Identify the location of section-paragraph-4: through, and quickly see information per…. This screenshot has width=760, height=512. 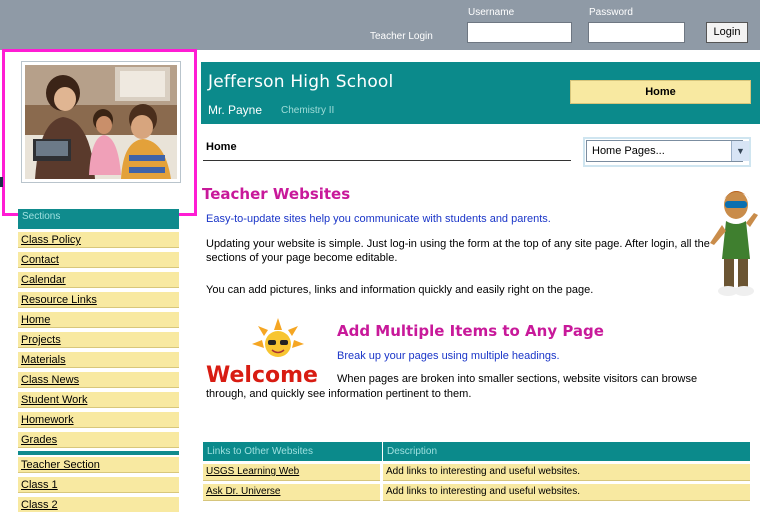
(339, 394).